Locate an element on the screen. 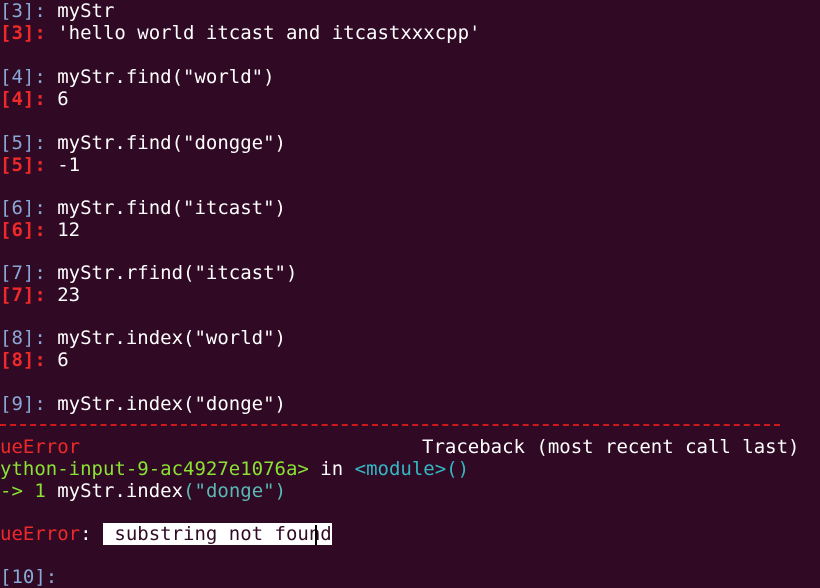  input-prompt: [4]: is located at coordinates (29, 77).